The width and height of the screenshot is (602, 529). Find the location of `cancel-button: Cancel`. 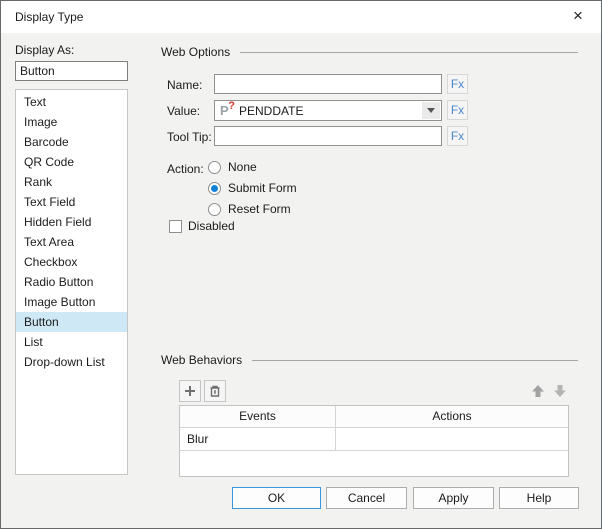

cancel-button: Cancel is located at coordinates (366, 498).